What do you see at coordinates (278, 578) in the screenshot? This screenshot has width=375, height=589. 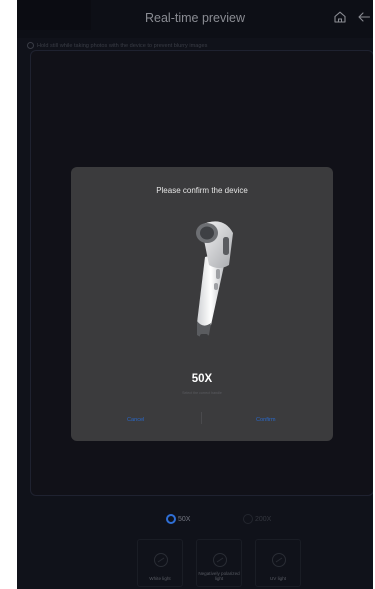 I see `light-mode-label: UV light` at bounding box center [278, 578].